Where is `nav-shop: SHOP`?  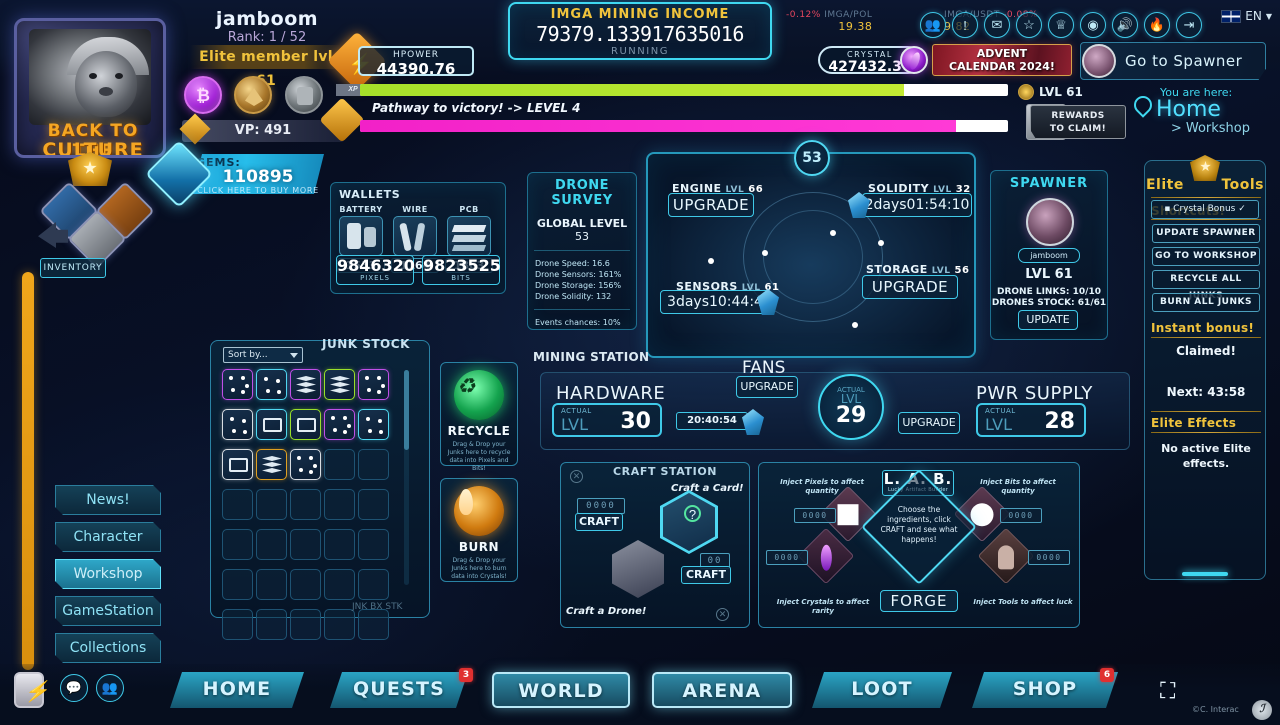
nav-shop: SHOP is located at coordinates (1045, 690).